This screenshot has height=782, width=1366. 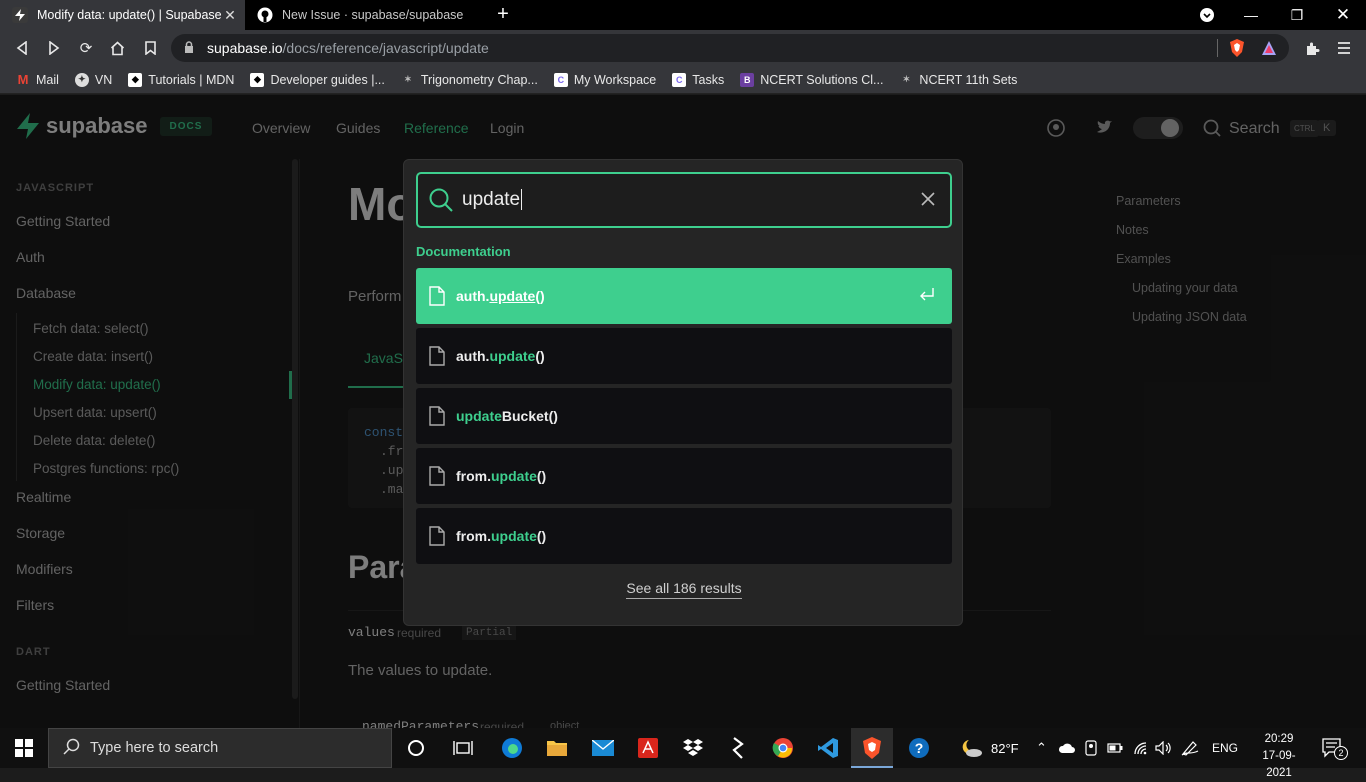 What do you see at coordinates (693, 748) in the screenshot?
I see `dropbox-icon` at bounding box center [693, 748].